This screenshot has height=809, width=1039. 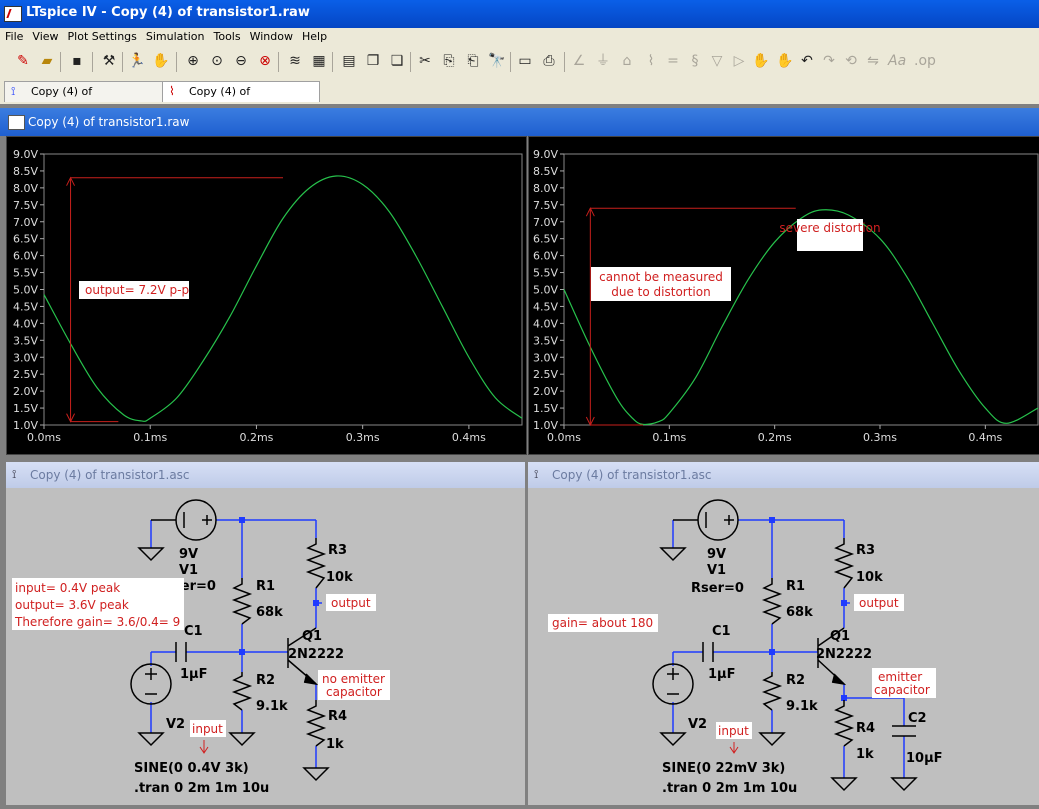 I want to click on zoom-area-icon: ⊙, so click(x=217, y=61).